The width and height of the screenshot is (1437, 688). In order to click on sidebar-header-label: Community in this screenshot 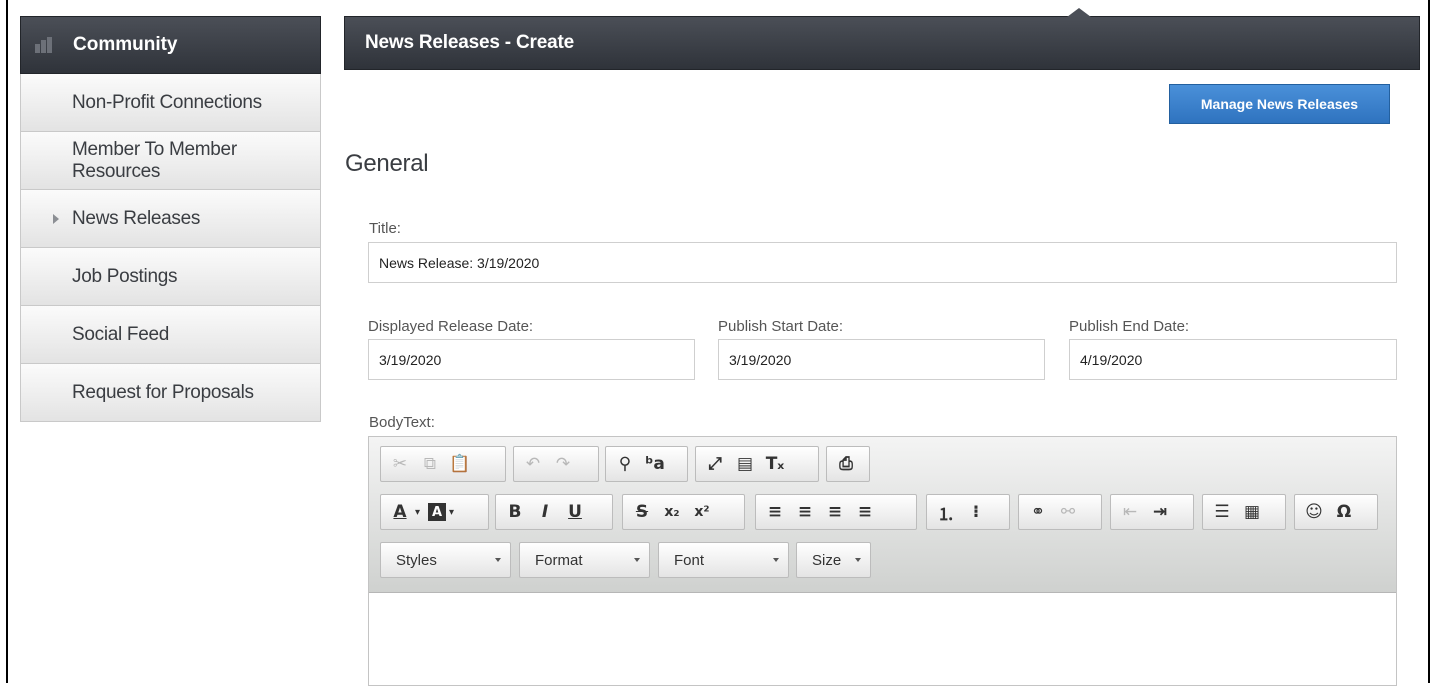, I will do `click(125, 44)`.